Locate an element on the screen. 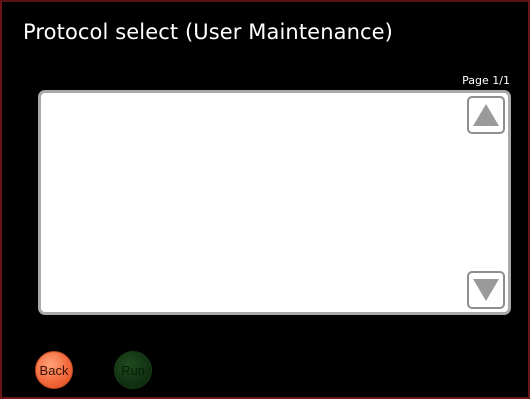  scroll-down-button is located at coordinates (486, 290).